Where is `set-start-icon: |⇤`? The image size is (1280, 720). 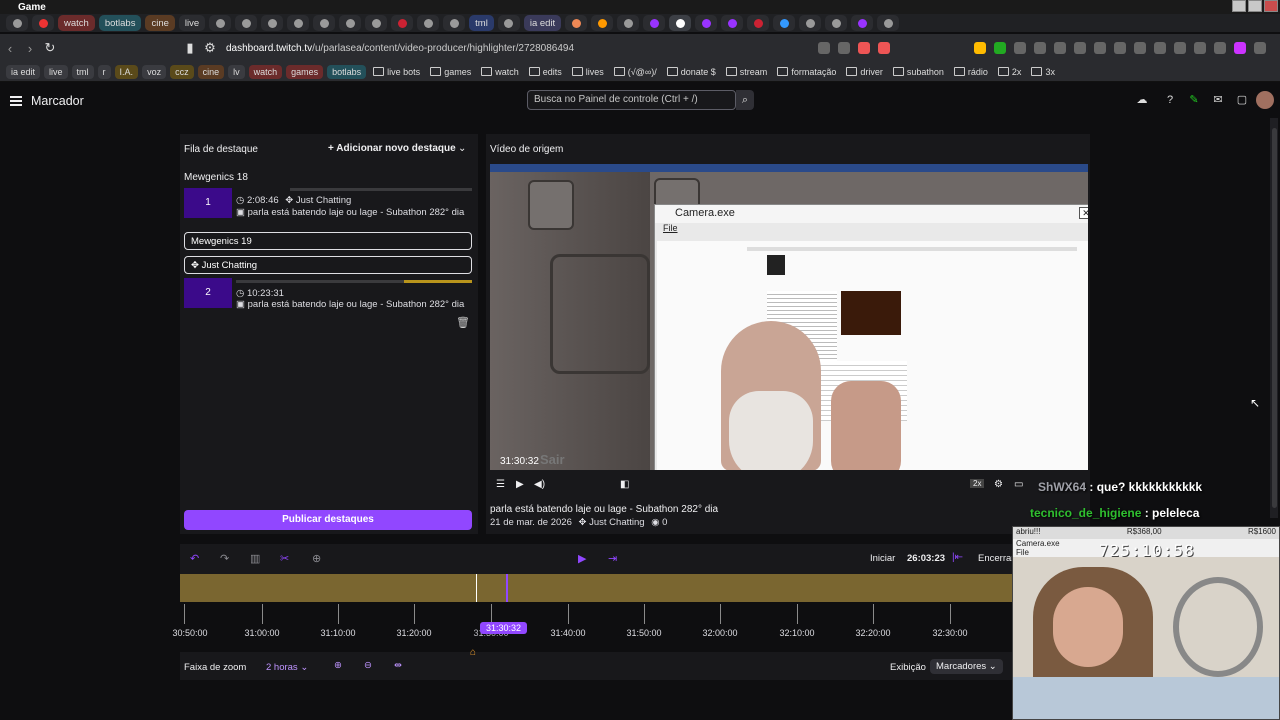 set-start-icon: |⇤ is located at coordinates (957, 557).